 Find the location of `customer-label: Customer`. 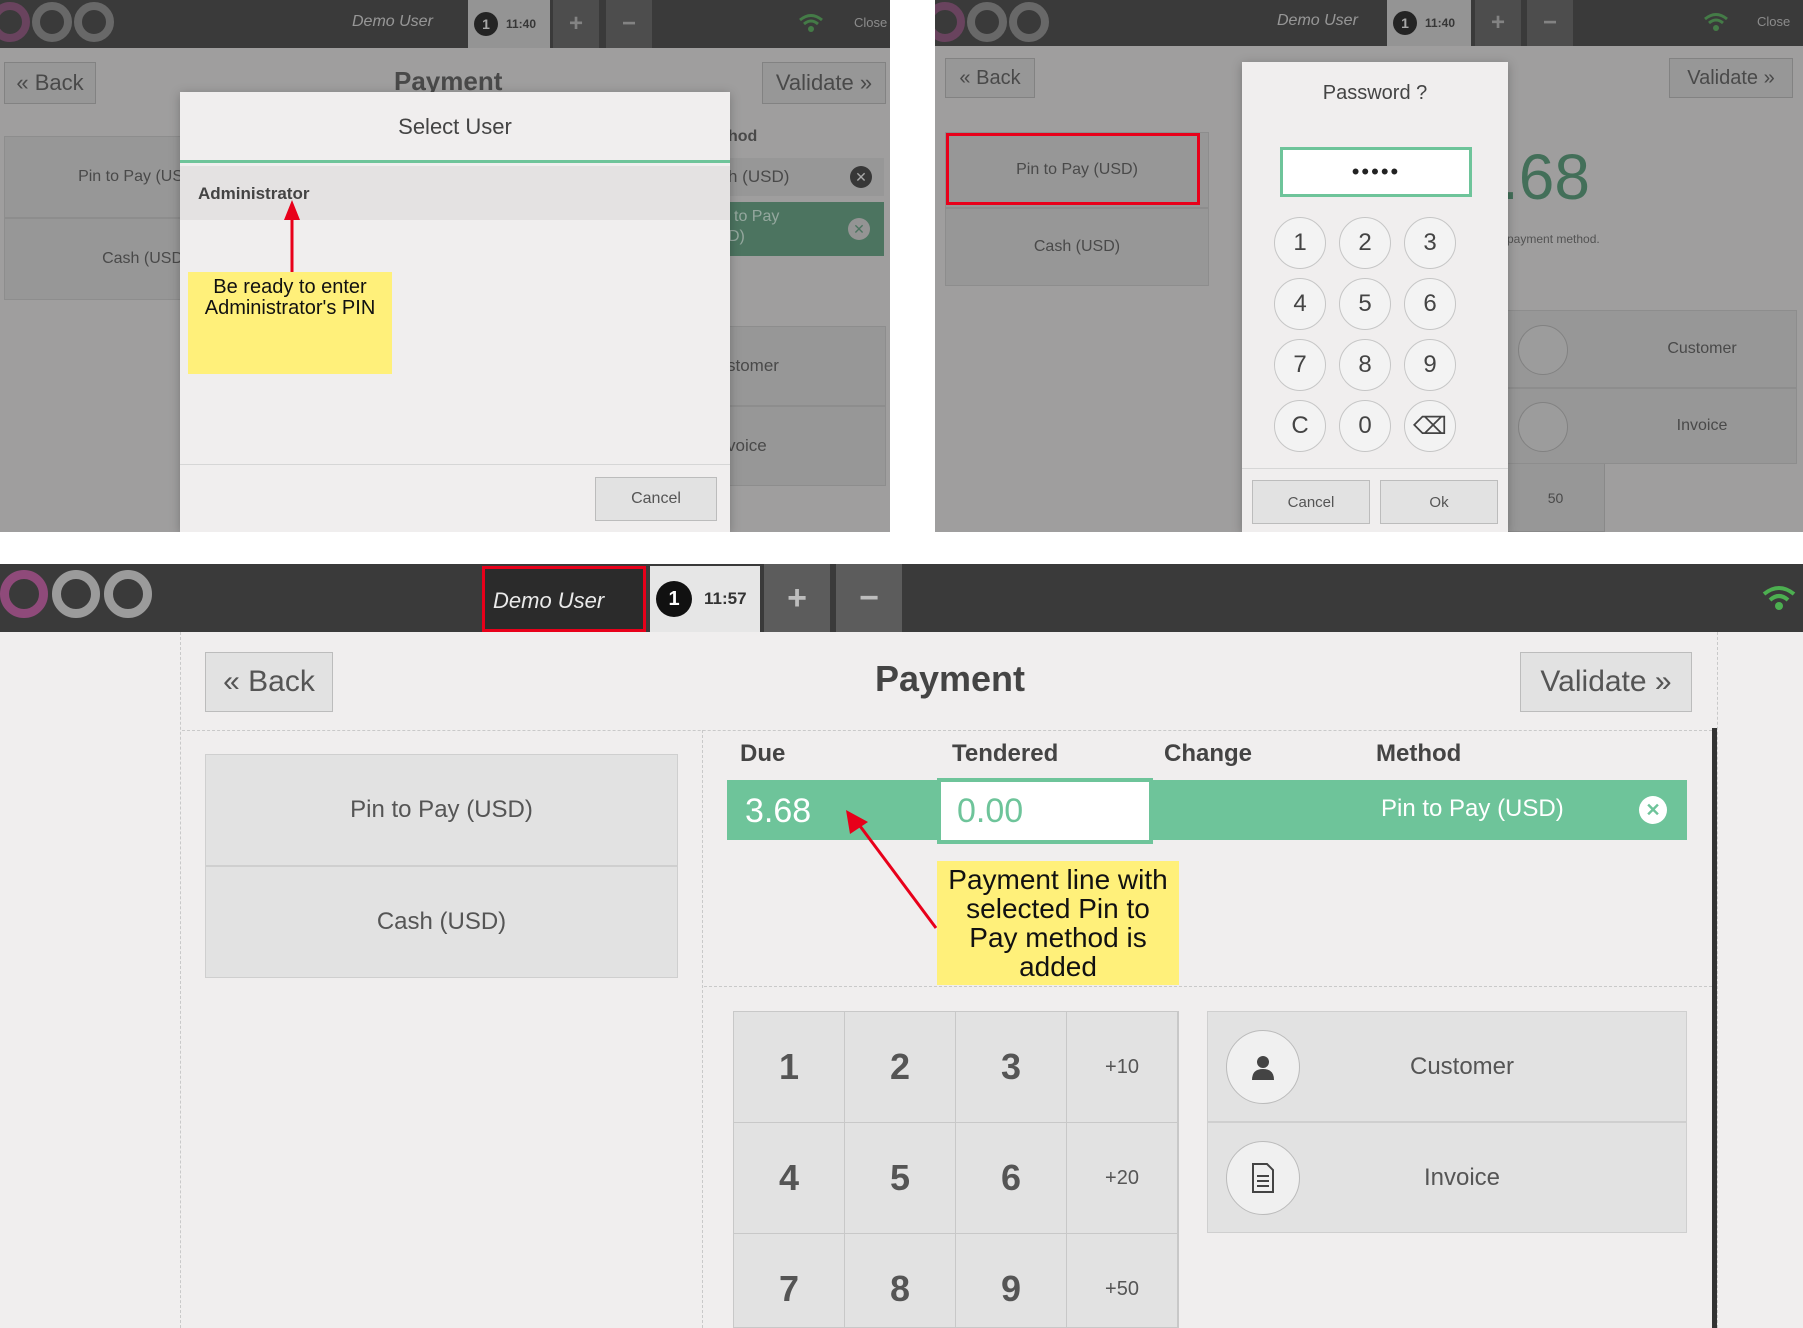

customer-label: Customer is located at coordinates (1462, 1066).